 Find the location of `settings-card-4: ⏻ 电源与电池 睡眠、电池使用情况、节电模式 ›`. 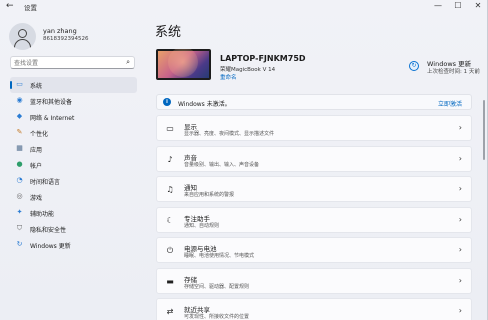

settings-card-4: ⏻ 电源与电池 睡眠、电池使用情况、节电模式 › is located at coordinates (314, 250).